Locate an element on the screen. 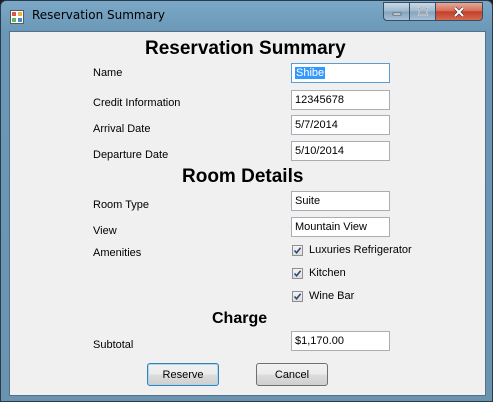  room-details-heading: Room Details is located at coordinates (243, 176).